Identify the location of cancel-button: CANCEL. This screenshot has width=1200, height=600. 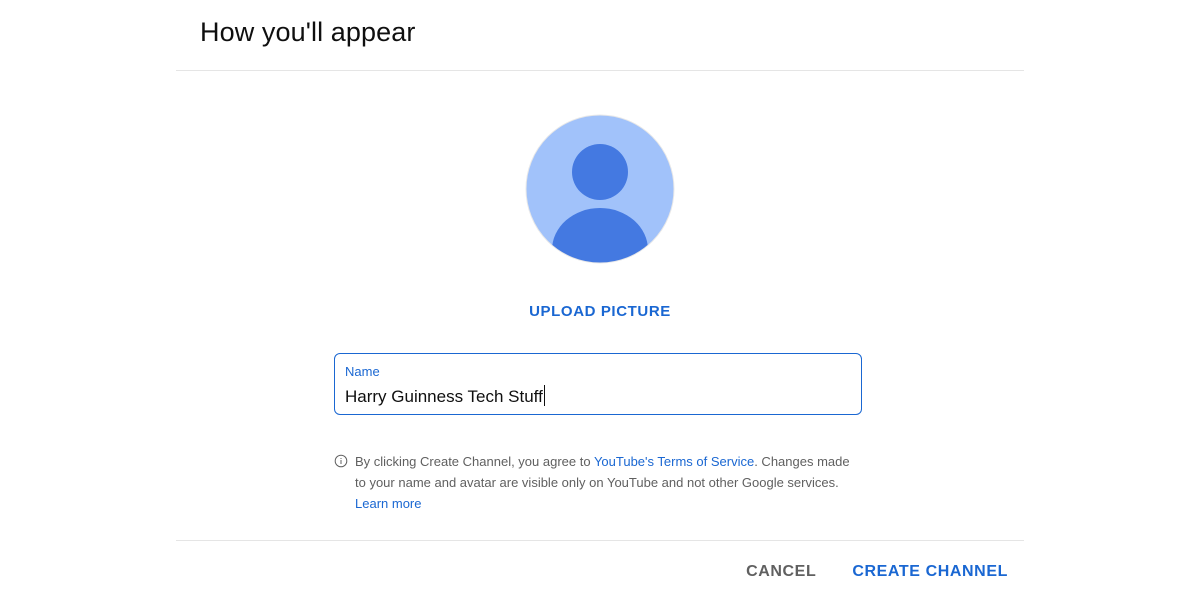
(781, 572).